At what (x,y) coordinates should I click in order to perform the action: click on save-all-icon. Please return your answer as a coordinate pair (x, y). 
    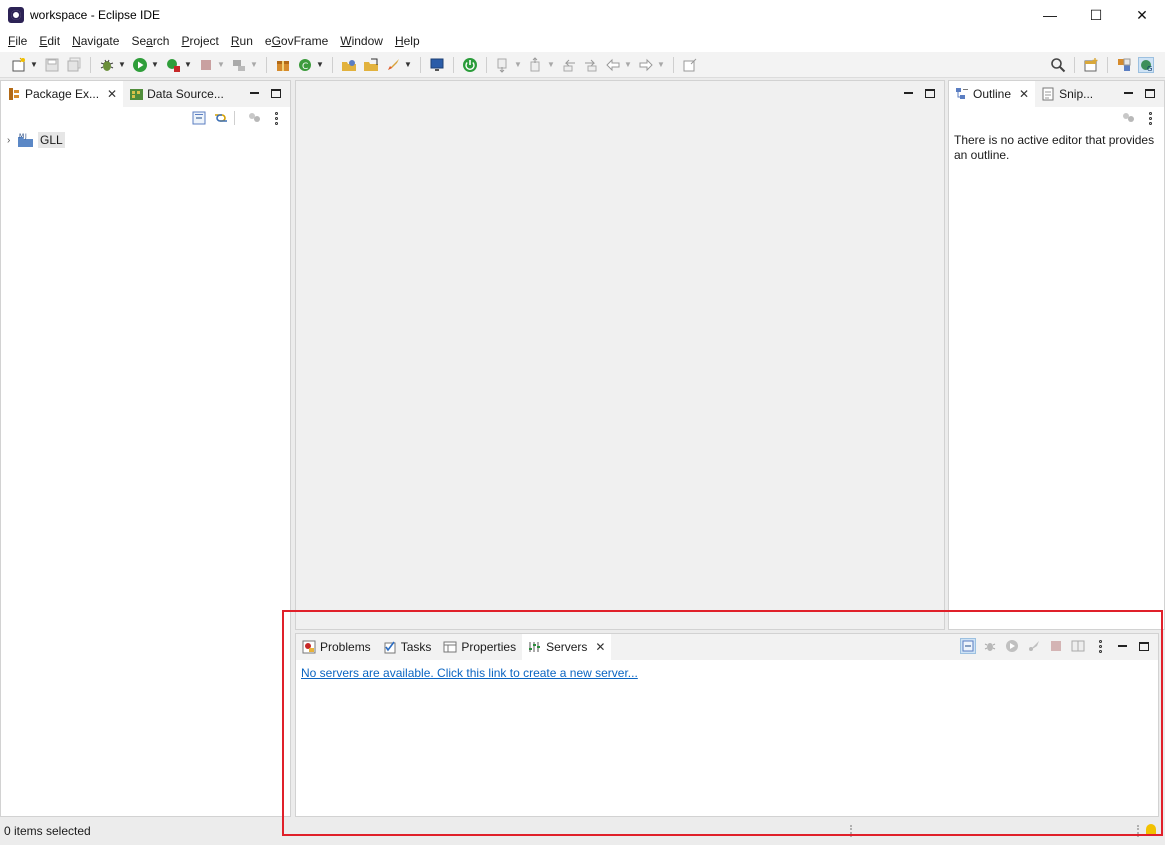
    Looking at the image, I should click on (74, 65).